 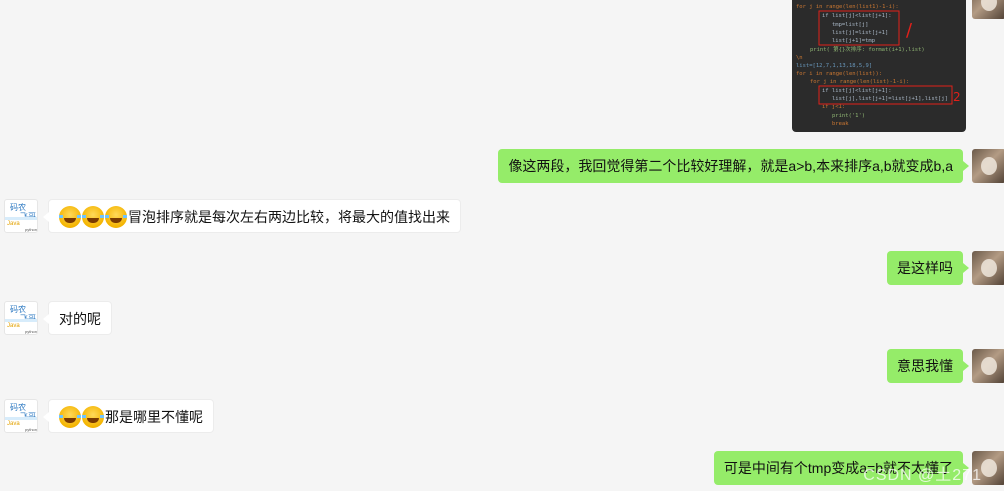 I want to click on annotation-1: /, so click(x=909, y=30).